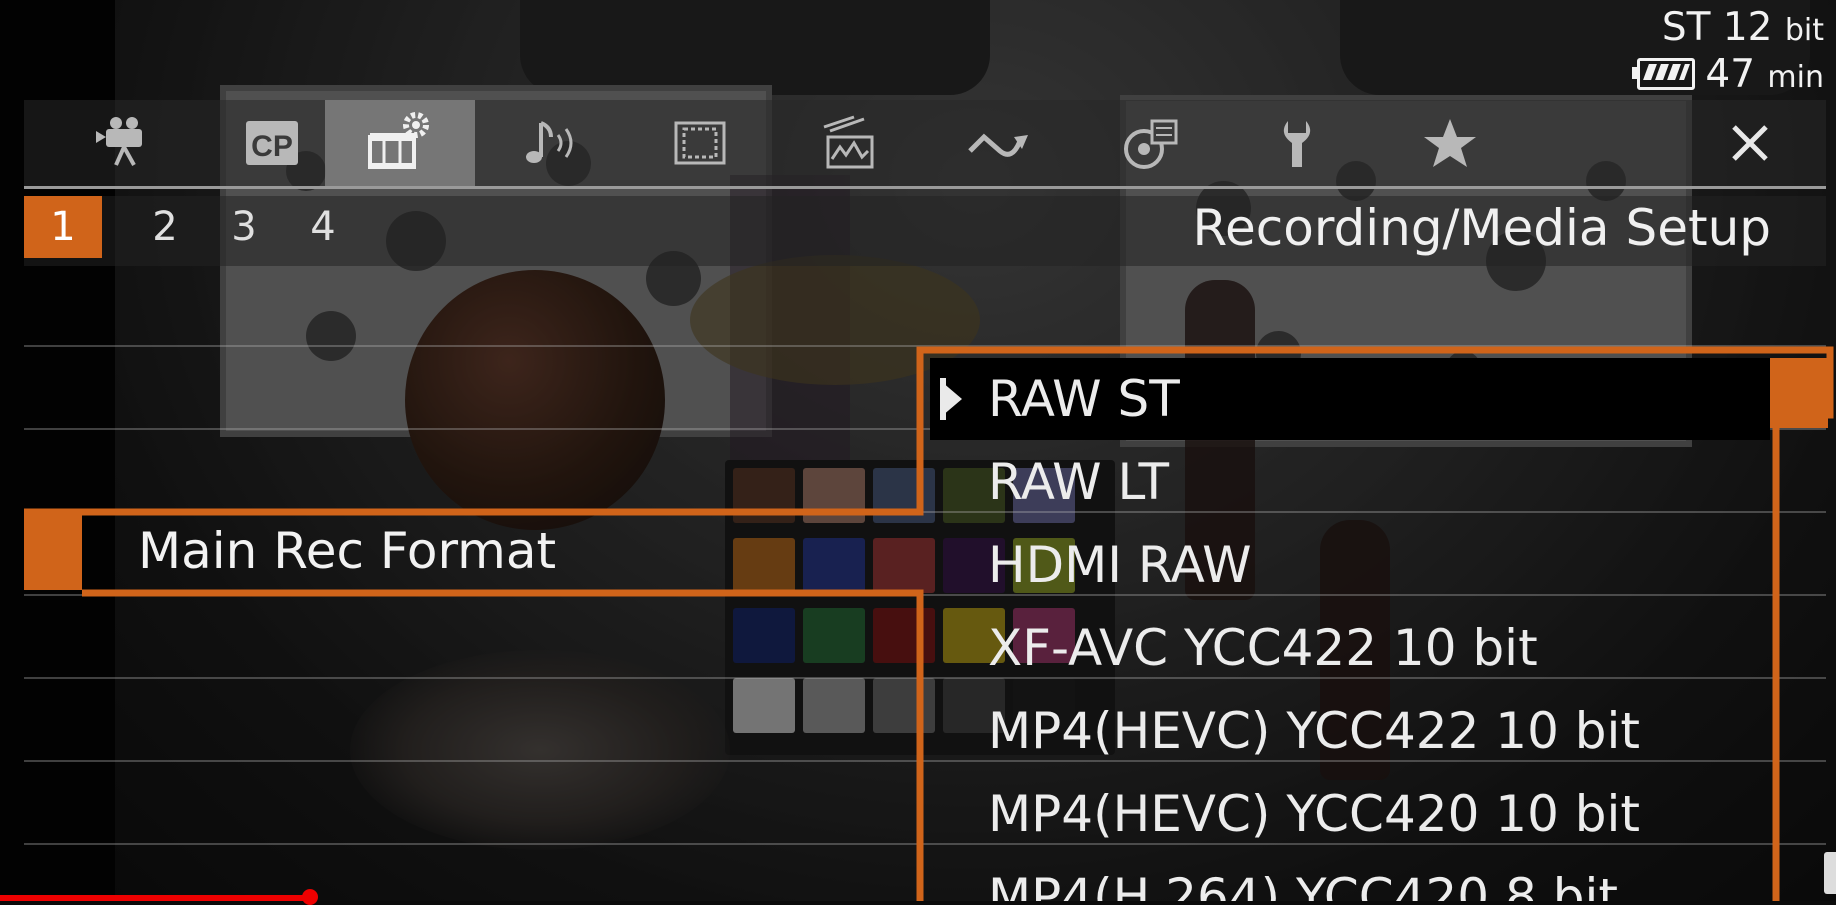  What do you see at coordinates (119, 141) in the screenshot?
I see `movie-camera-icon` at bounding box center [119, 141].